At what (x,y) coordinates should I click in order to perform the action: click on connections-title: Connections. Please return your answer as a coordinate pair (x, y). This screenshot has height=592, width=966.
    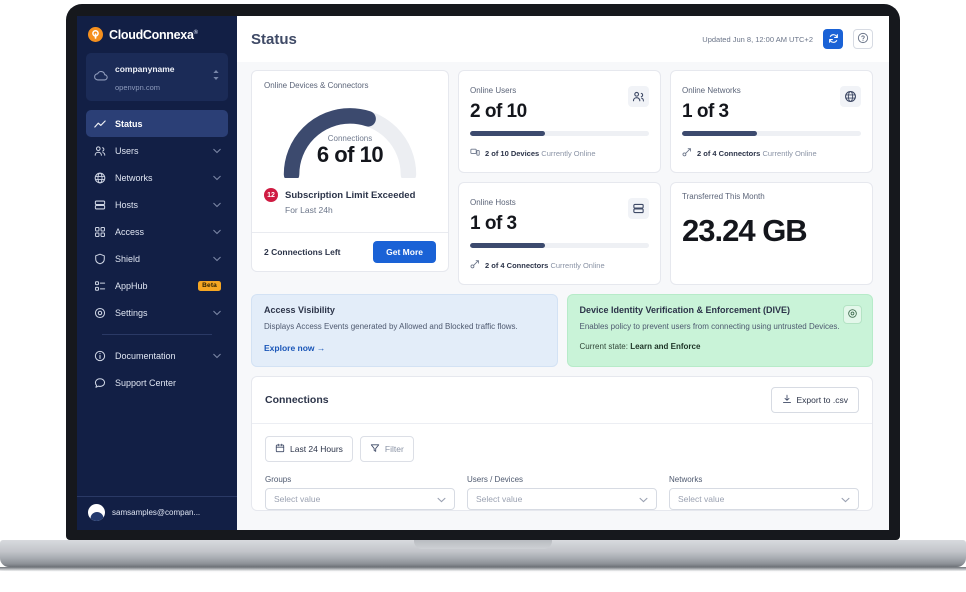
    Looking at the image, I should click on (297, 399).